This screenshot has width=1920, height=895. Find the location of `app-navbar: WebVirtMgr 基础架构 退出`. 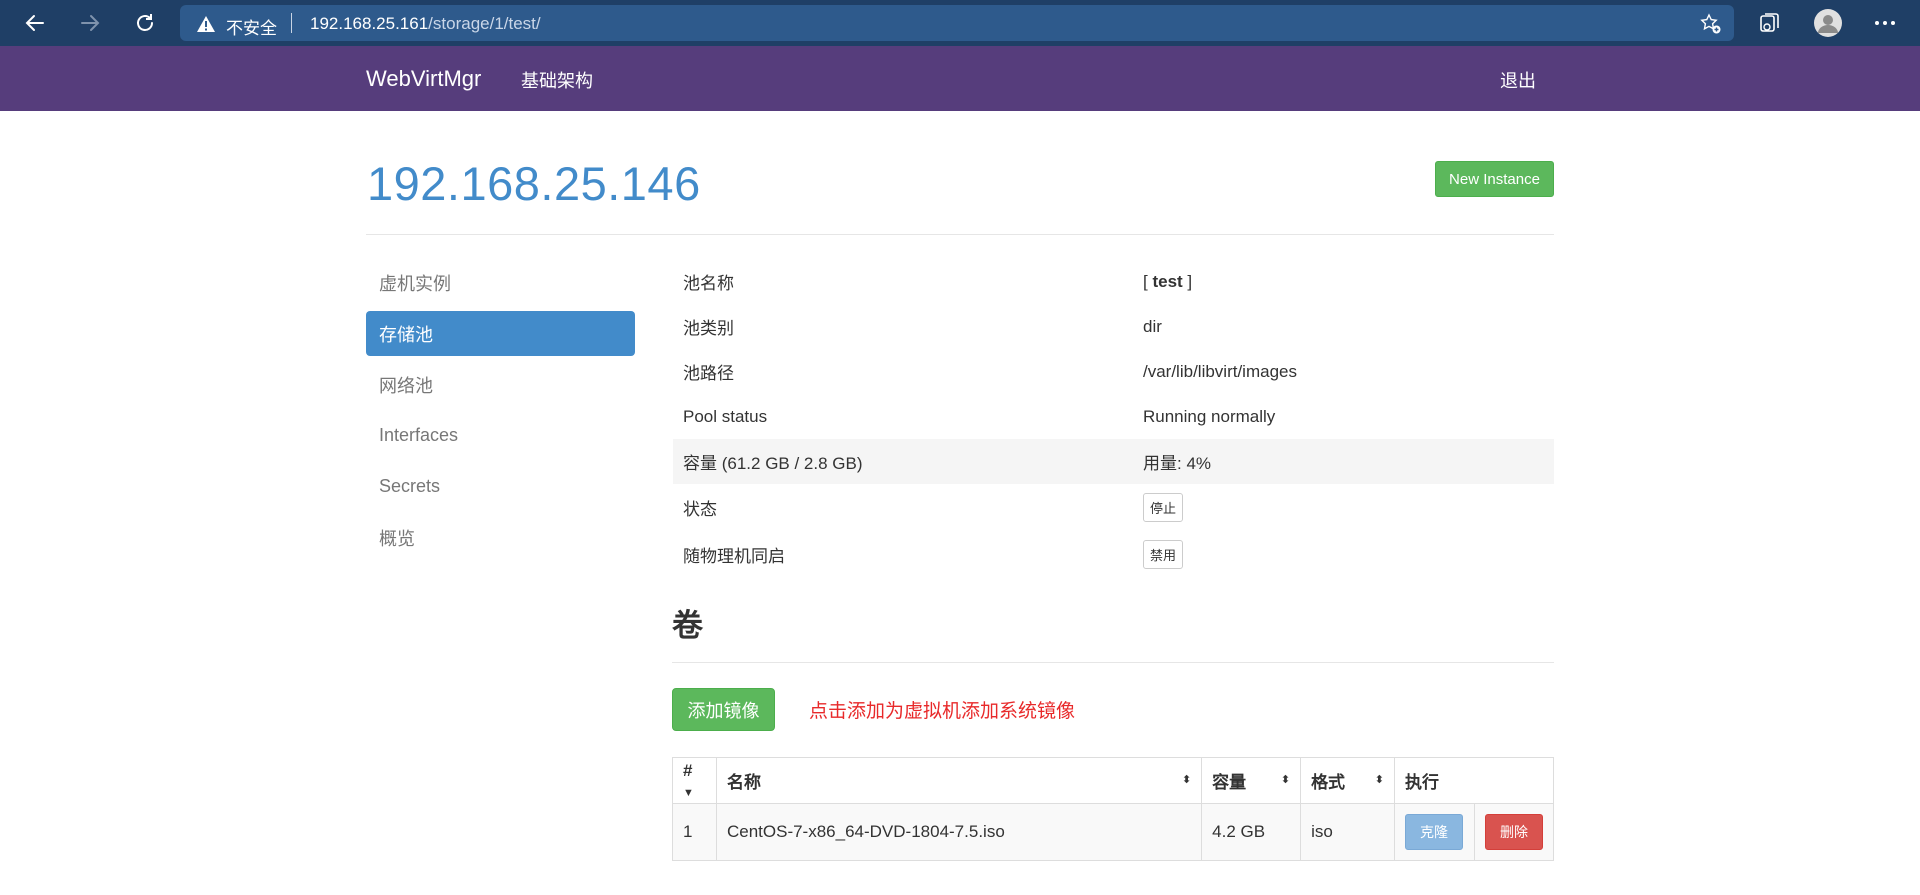

app-navbar: WebVirtMgr 基础架构 退出 is located at coordinates (960, 78).